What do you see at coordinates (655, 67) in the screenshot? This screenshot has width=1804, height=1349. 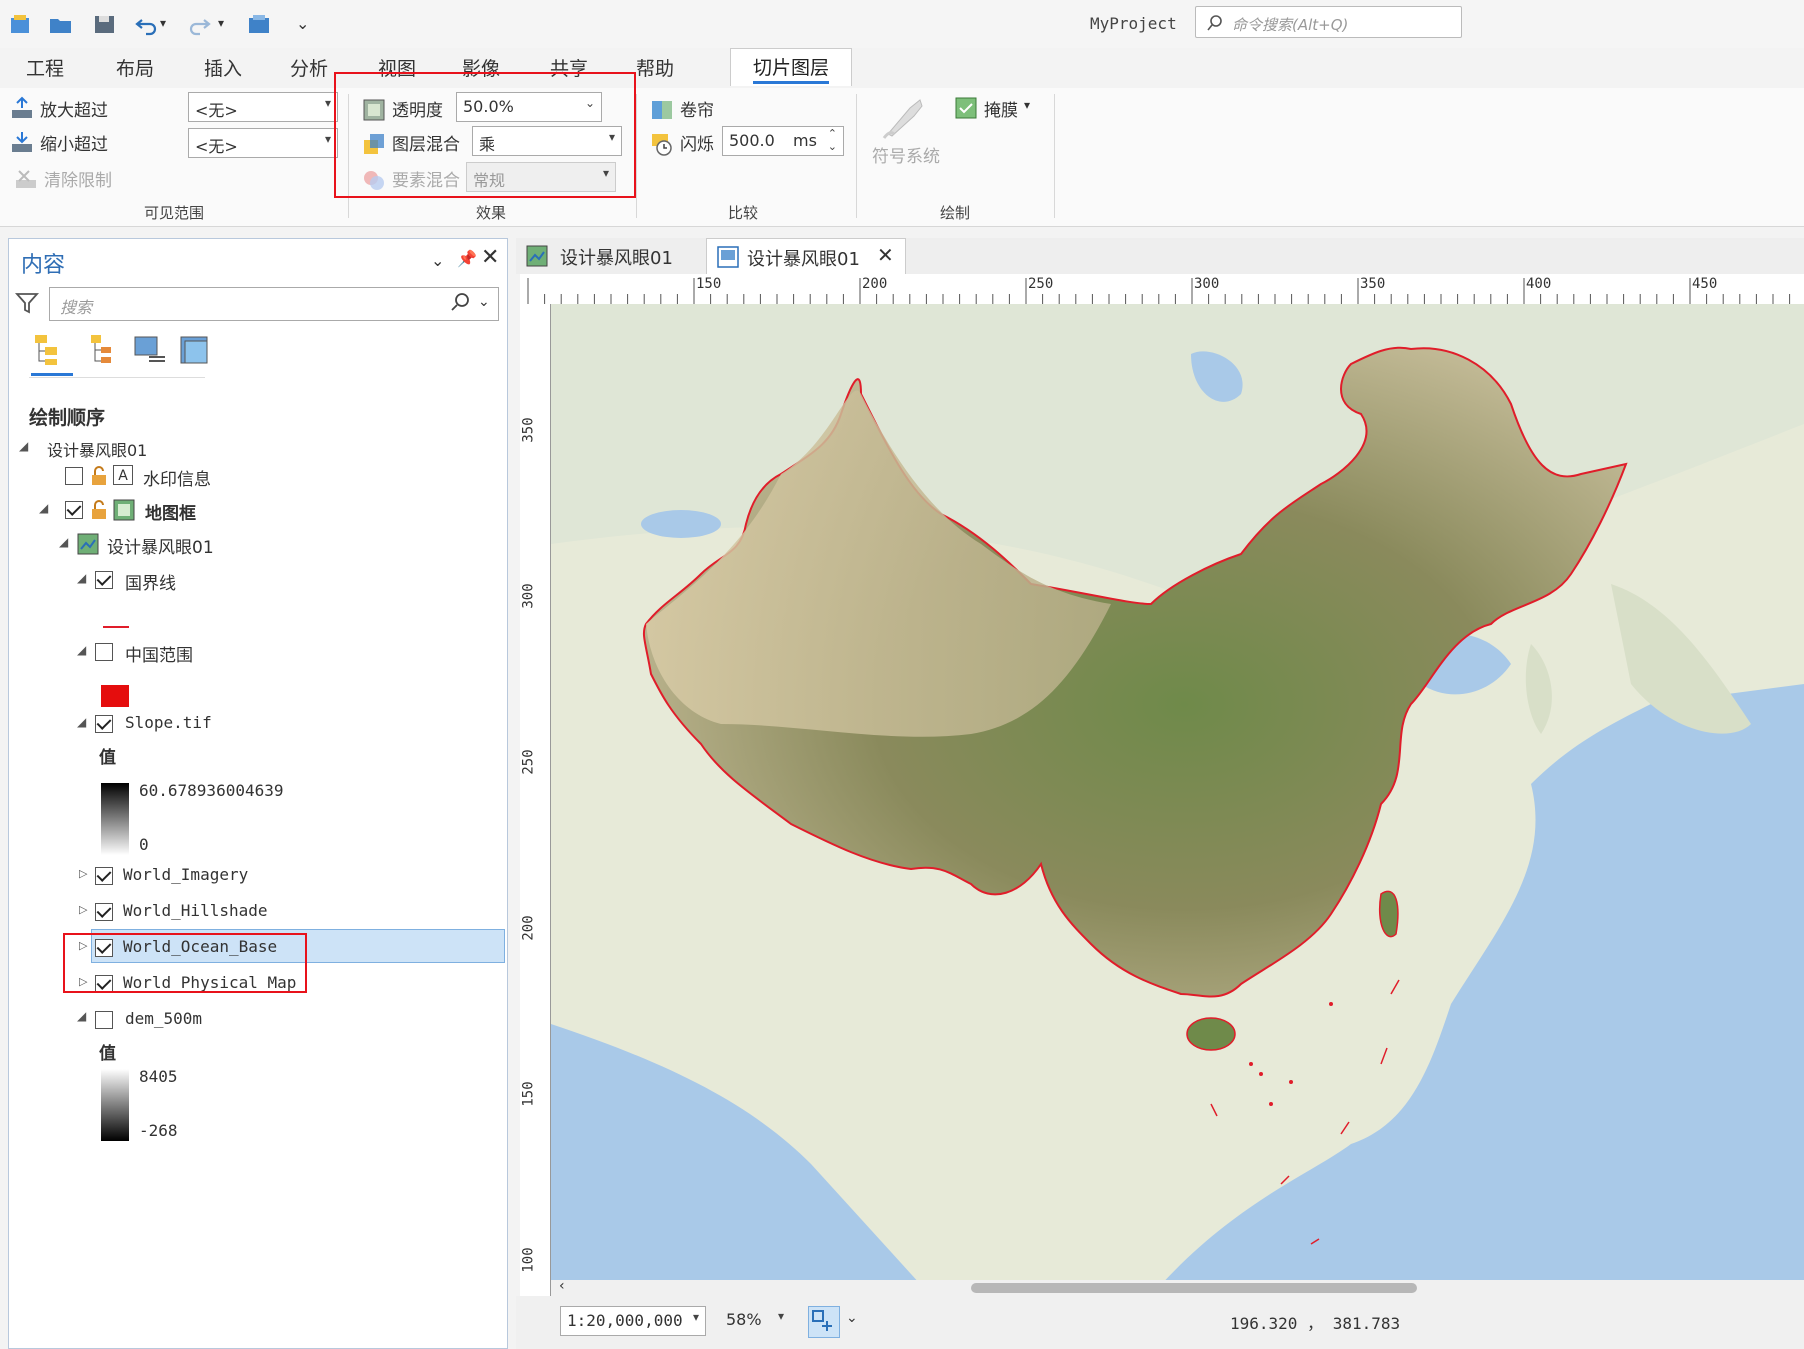 I see `tab-help: 帮助` at bounding box center [655, 67].